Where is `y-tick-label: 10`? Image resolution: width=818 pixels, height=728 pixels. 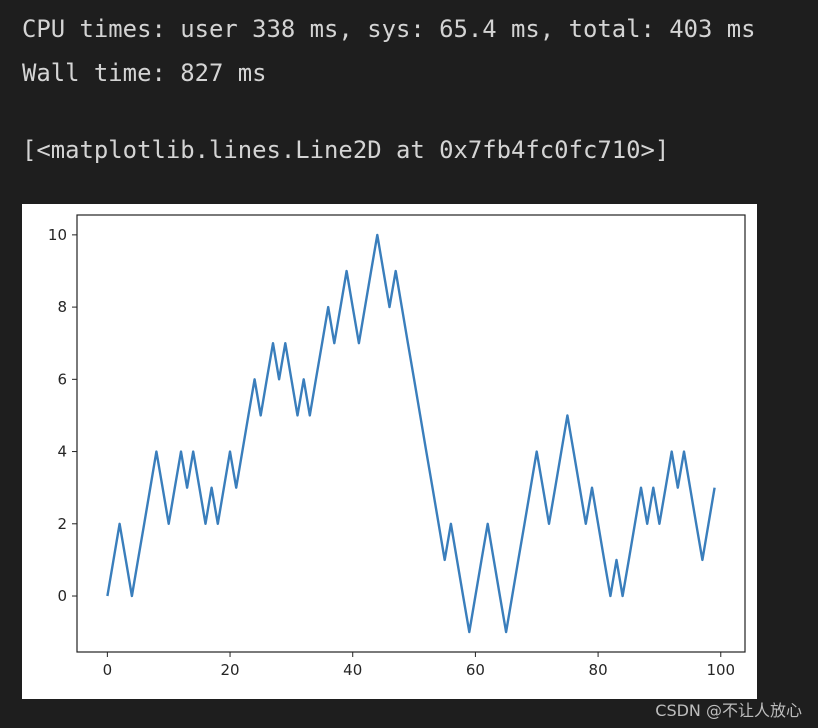
y-tick-label: 10 is located at coordinates (57, 235).